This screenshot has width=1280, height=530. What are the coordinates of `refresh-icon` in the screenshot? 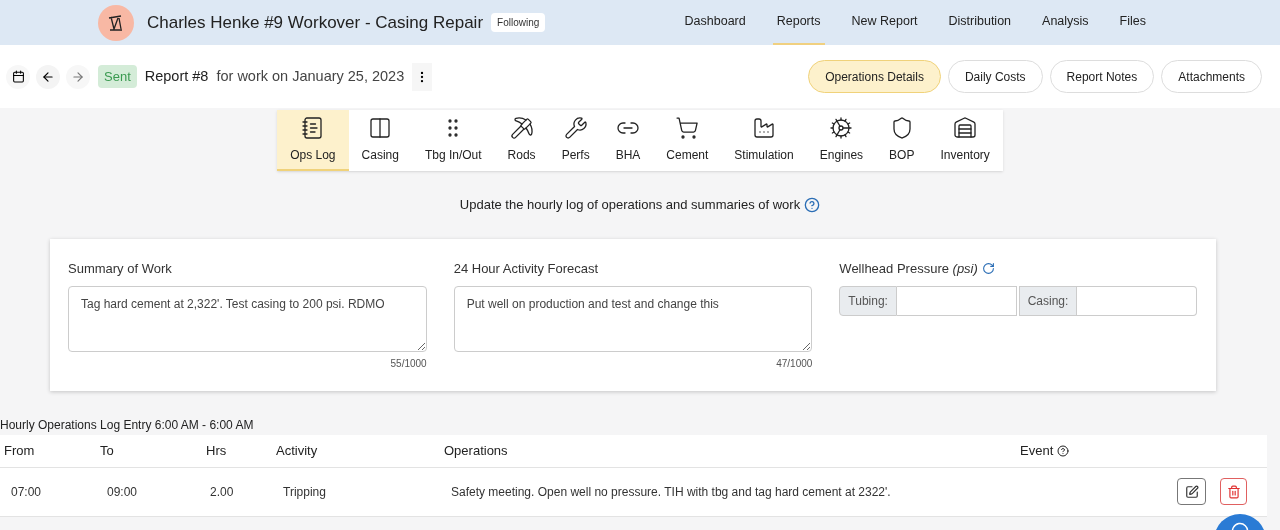 It's located at (988, 268).